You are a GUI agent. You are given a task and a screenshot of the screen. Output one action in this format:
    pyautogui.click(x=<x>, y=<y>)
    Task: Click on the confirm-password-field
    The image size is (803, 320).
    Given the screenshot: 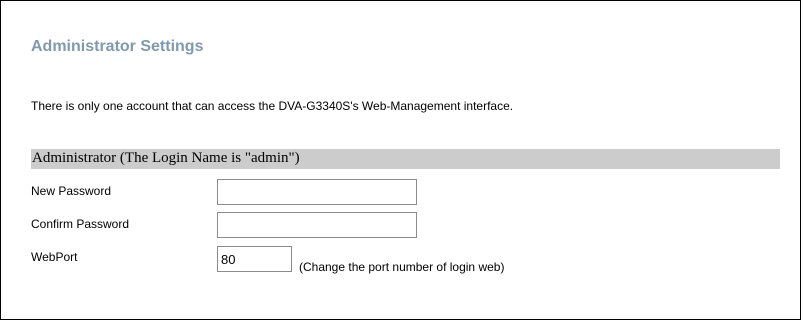 What is the action you would take?
    pyautogui.click(x=317, y=225)
    